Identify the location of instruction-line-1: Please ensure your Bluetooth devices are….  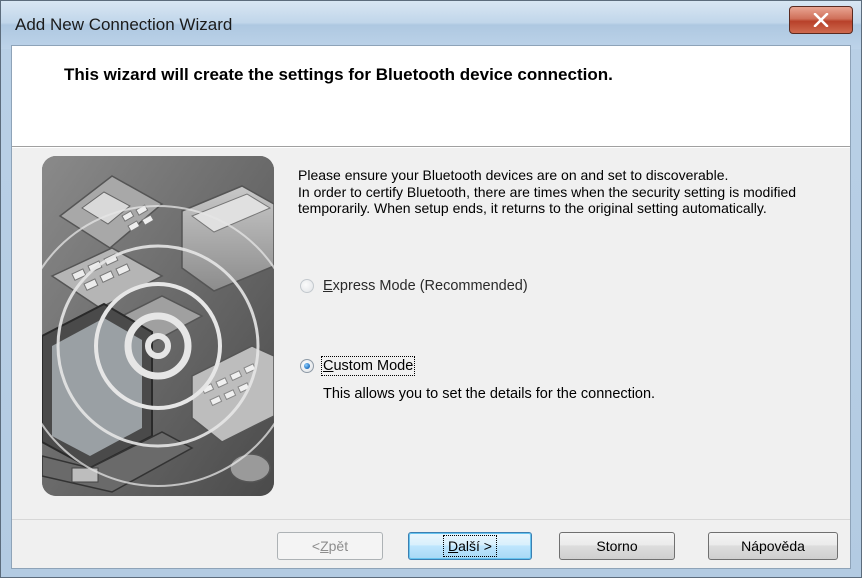
(513, 175).